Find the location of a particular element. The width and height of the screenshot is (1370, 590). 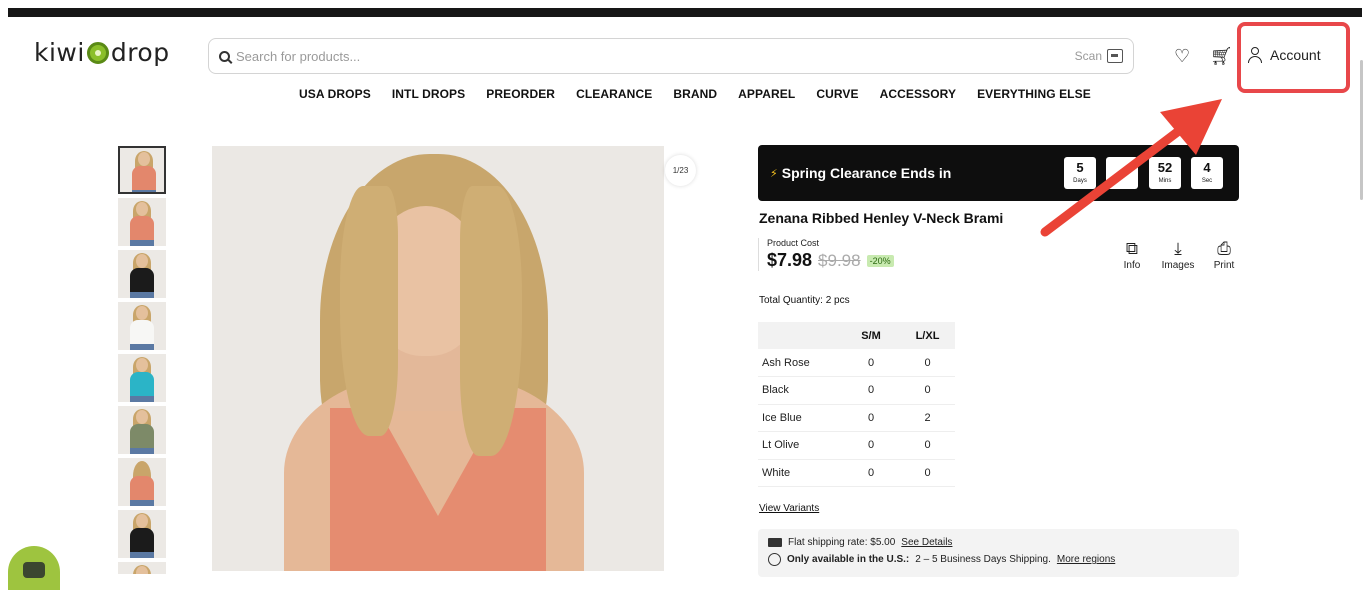

table-row: Black 0 0 is located at coordinates (856, 390).